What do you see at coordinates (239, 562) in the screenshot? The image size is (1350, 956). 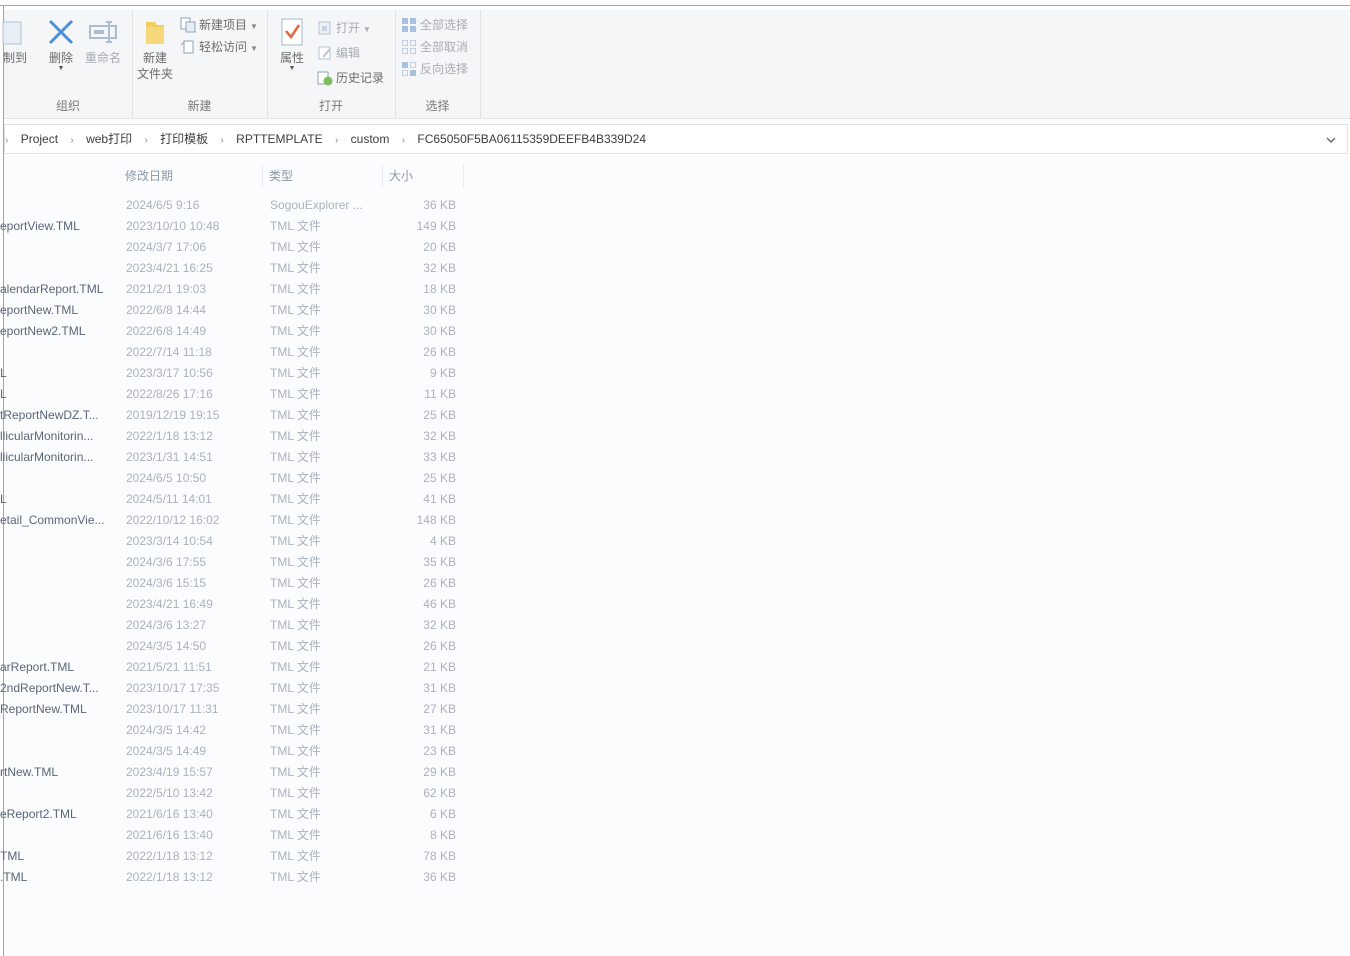 I see `file-row: 2024/3/6 17:55 TML 文件 35 KB` at bounding box center [239, 562].